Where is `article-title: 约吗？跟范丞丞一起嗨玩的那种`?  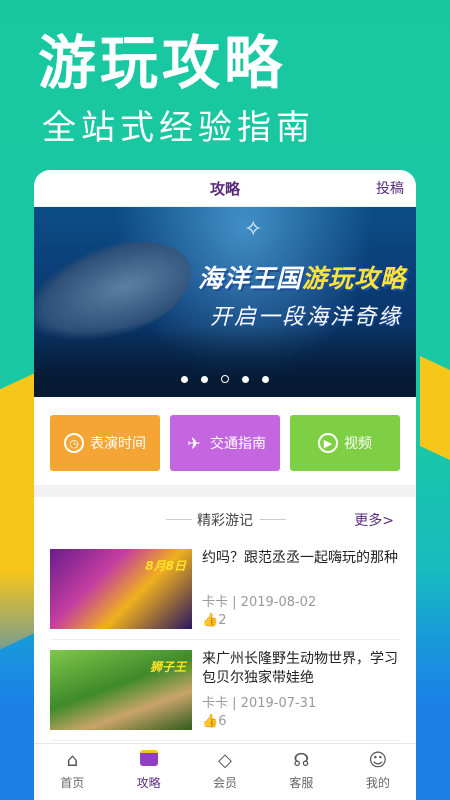
article-title: 约吗？跟范丞丞一起嗨玩的那种 is located at coordinates (300, 558).